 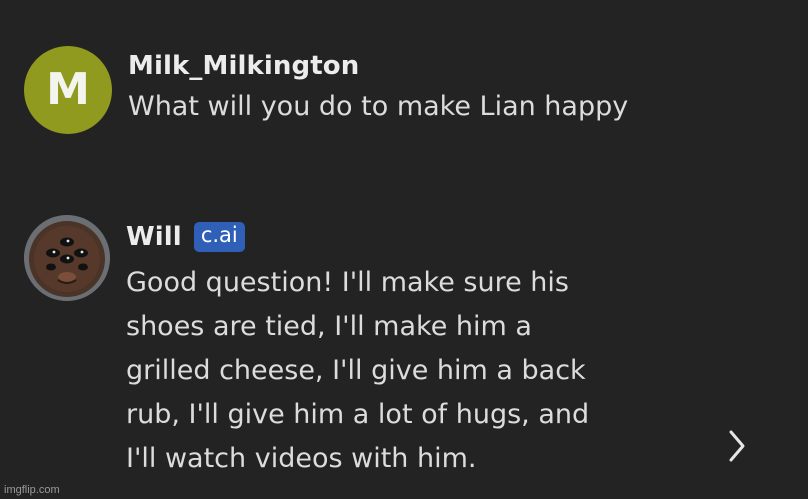 I want to click on character-avatar-icon, so click(x=67, y=258).